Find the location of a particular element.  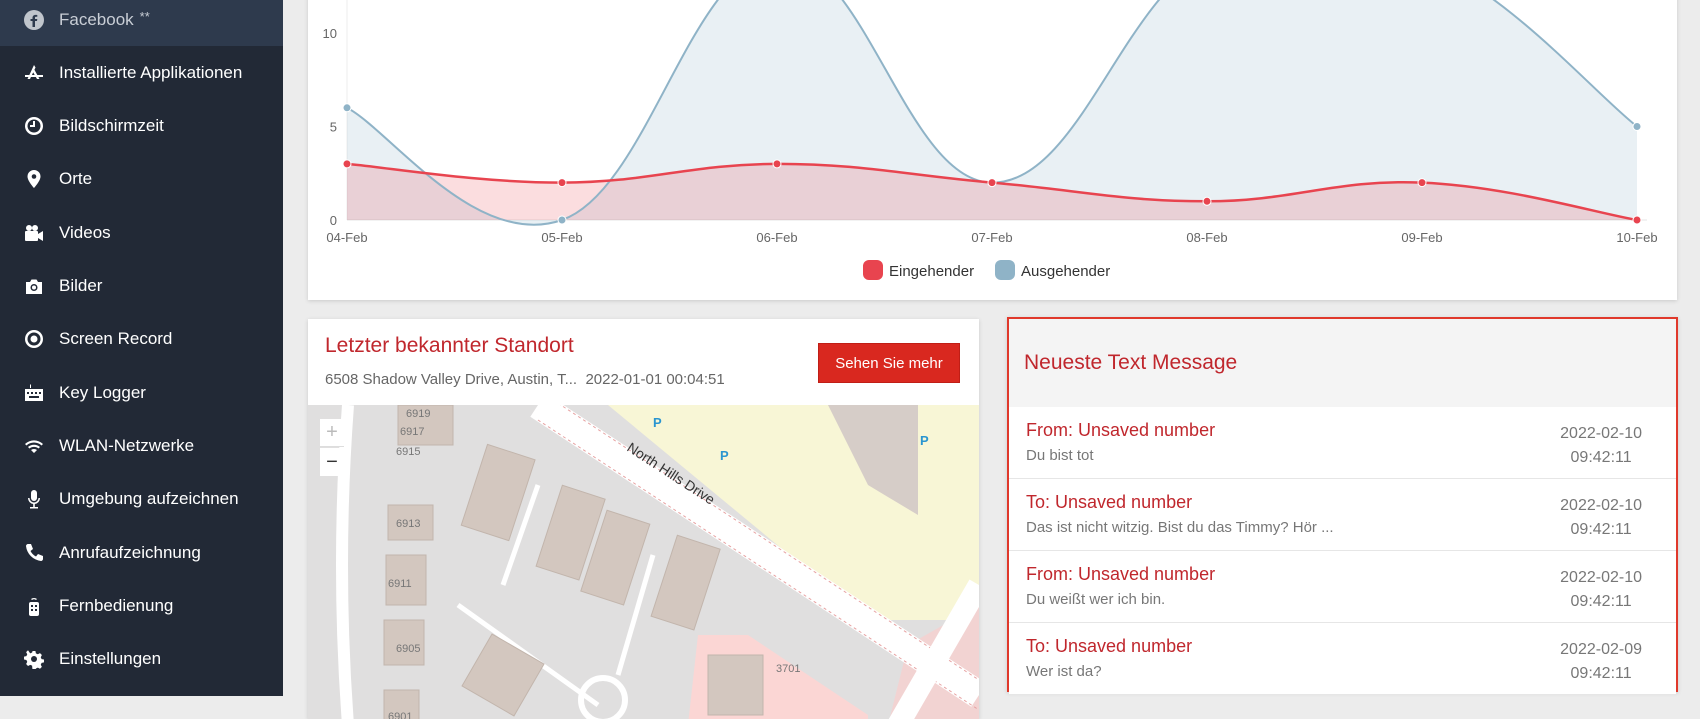

map-pin-icon is located at coordinates (34, 179).